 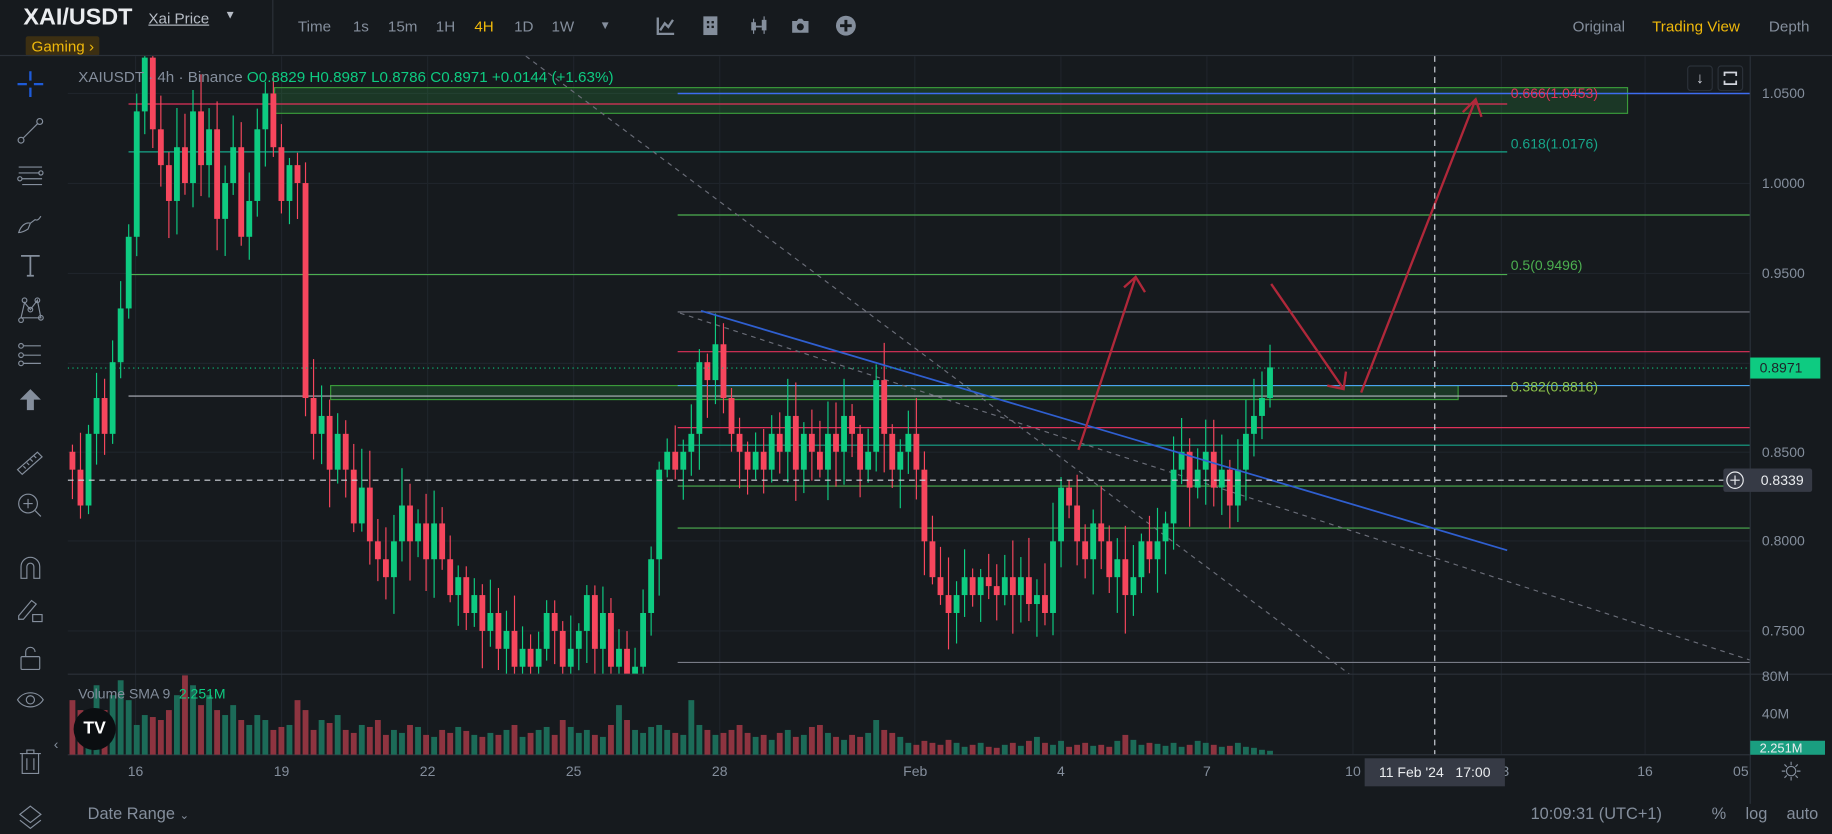 What do you see at coordinates (1546, 265) in the screenshot?
I see `fib-label-05: 0.5(0.9496)` at bounding box center [1546, 265].